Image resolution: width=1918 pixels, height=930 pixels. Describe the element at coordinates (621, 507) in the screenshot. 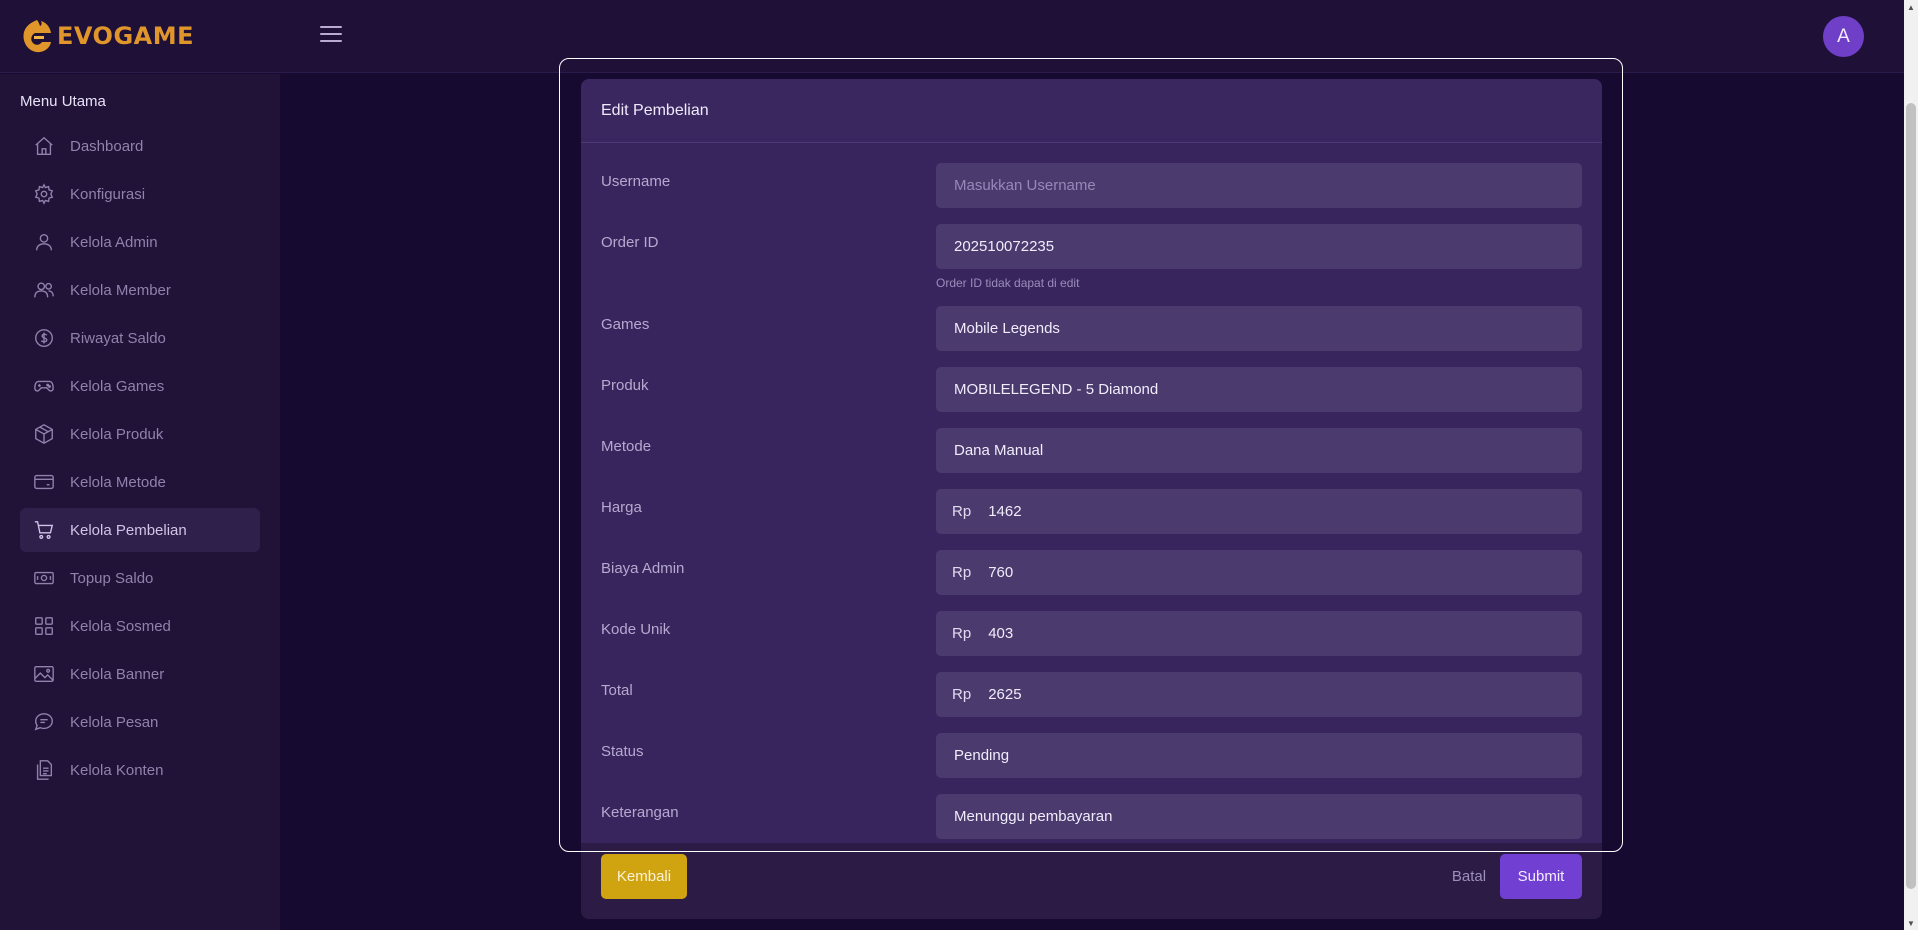

I see `harga-label: Harga` at that location.